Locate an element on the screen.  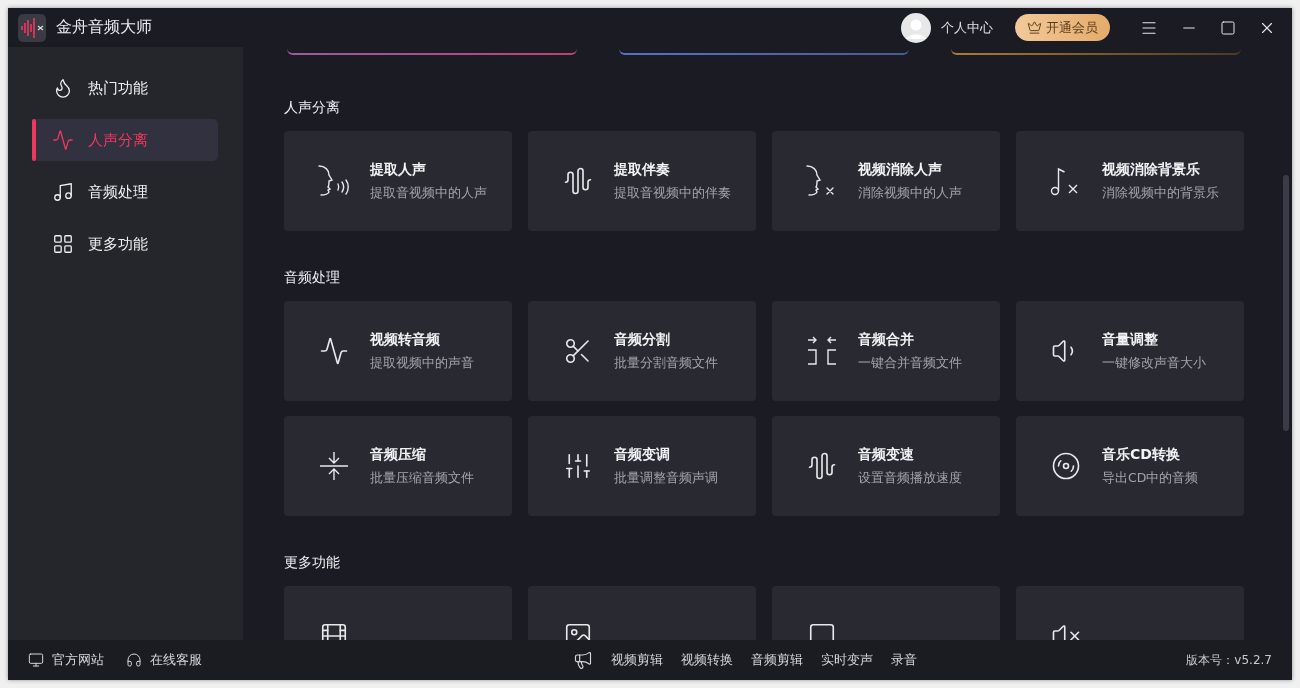
waveform-icon is located at coordinates (578, 181).